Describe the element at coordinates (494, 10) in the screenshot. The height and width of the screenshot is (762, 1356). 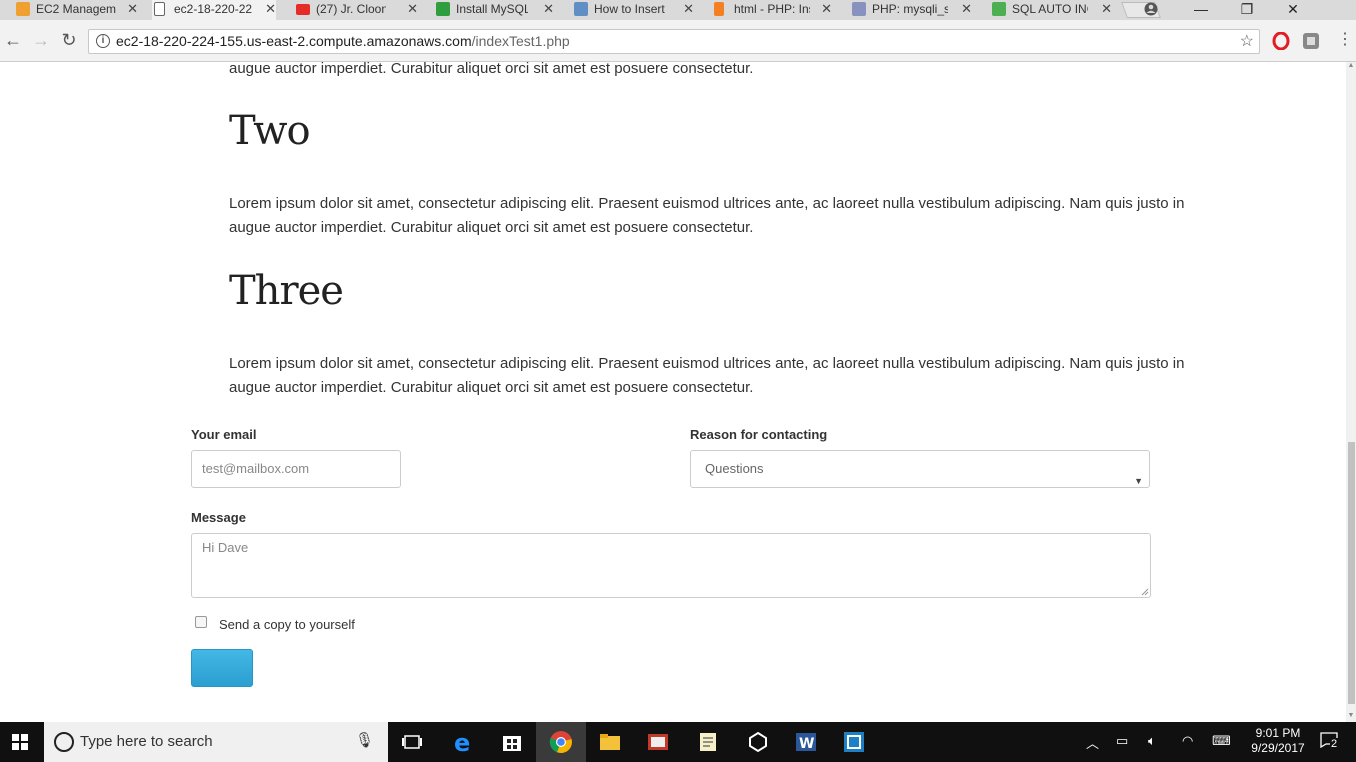
I see `tab-3: Install MySQL ✕` at that location.